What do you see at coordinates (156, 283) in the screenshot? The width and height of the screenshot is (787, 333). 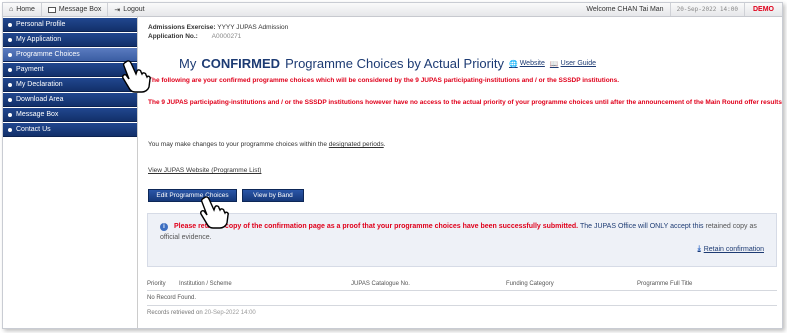 I see `column-header-priority: Priority` at bounding box center [156, 283].